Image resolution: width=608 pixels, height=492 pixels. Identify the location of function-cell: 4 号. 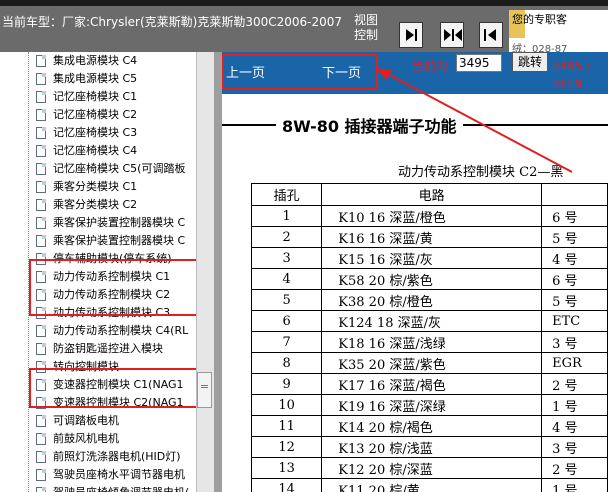
(574, 258).